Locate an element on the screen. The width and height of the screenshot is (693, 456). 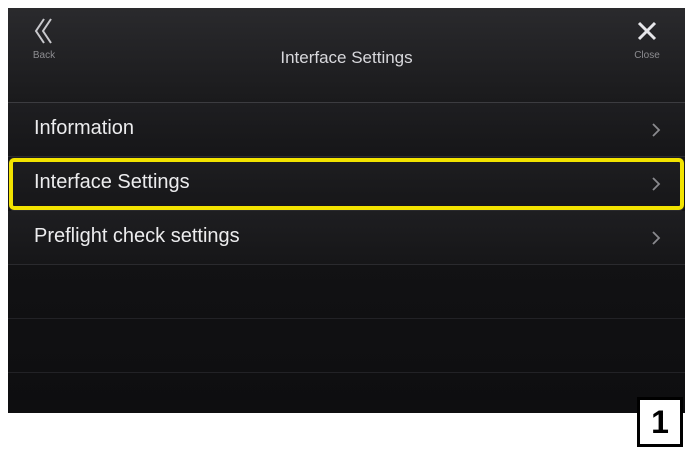
menu-item-label: Preflight check settings is located at coordinates (137, 236).